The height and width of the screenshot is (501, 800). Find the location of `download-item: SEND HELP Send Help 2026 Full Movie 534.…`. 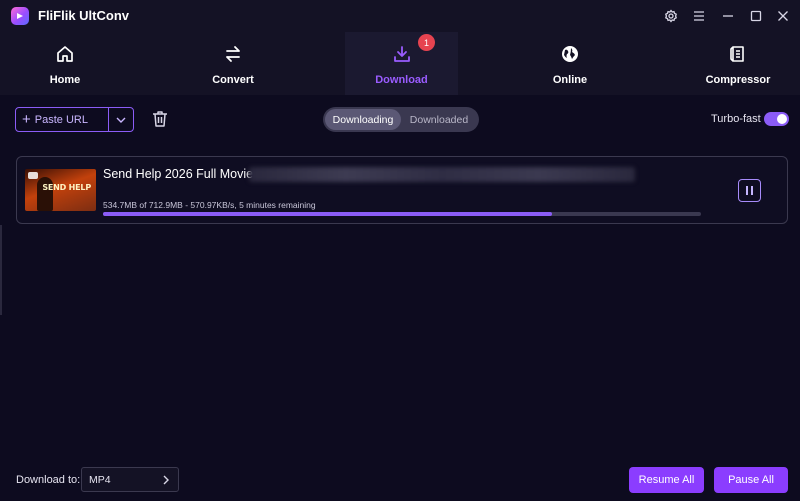

download-item: SEND HELP Send Help 2026 Full Movie 534.… is located at coordinates (402, 190).